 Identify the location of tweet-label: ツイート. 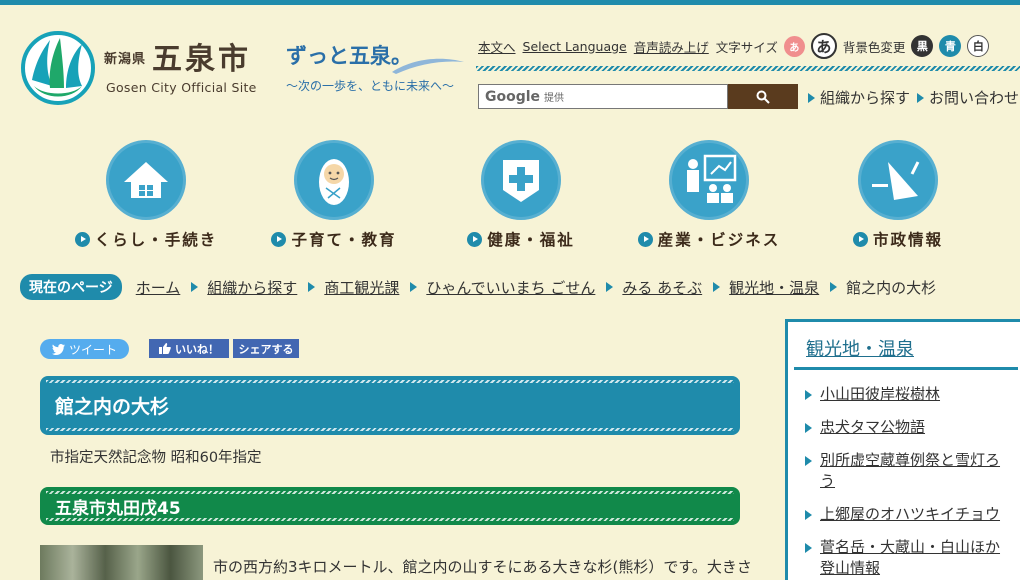
(92, 349).